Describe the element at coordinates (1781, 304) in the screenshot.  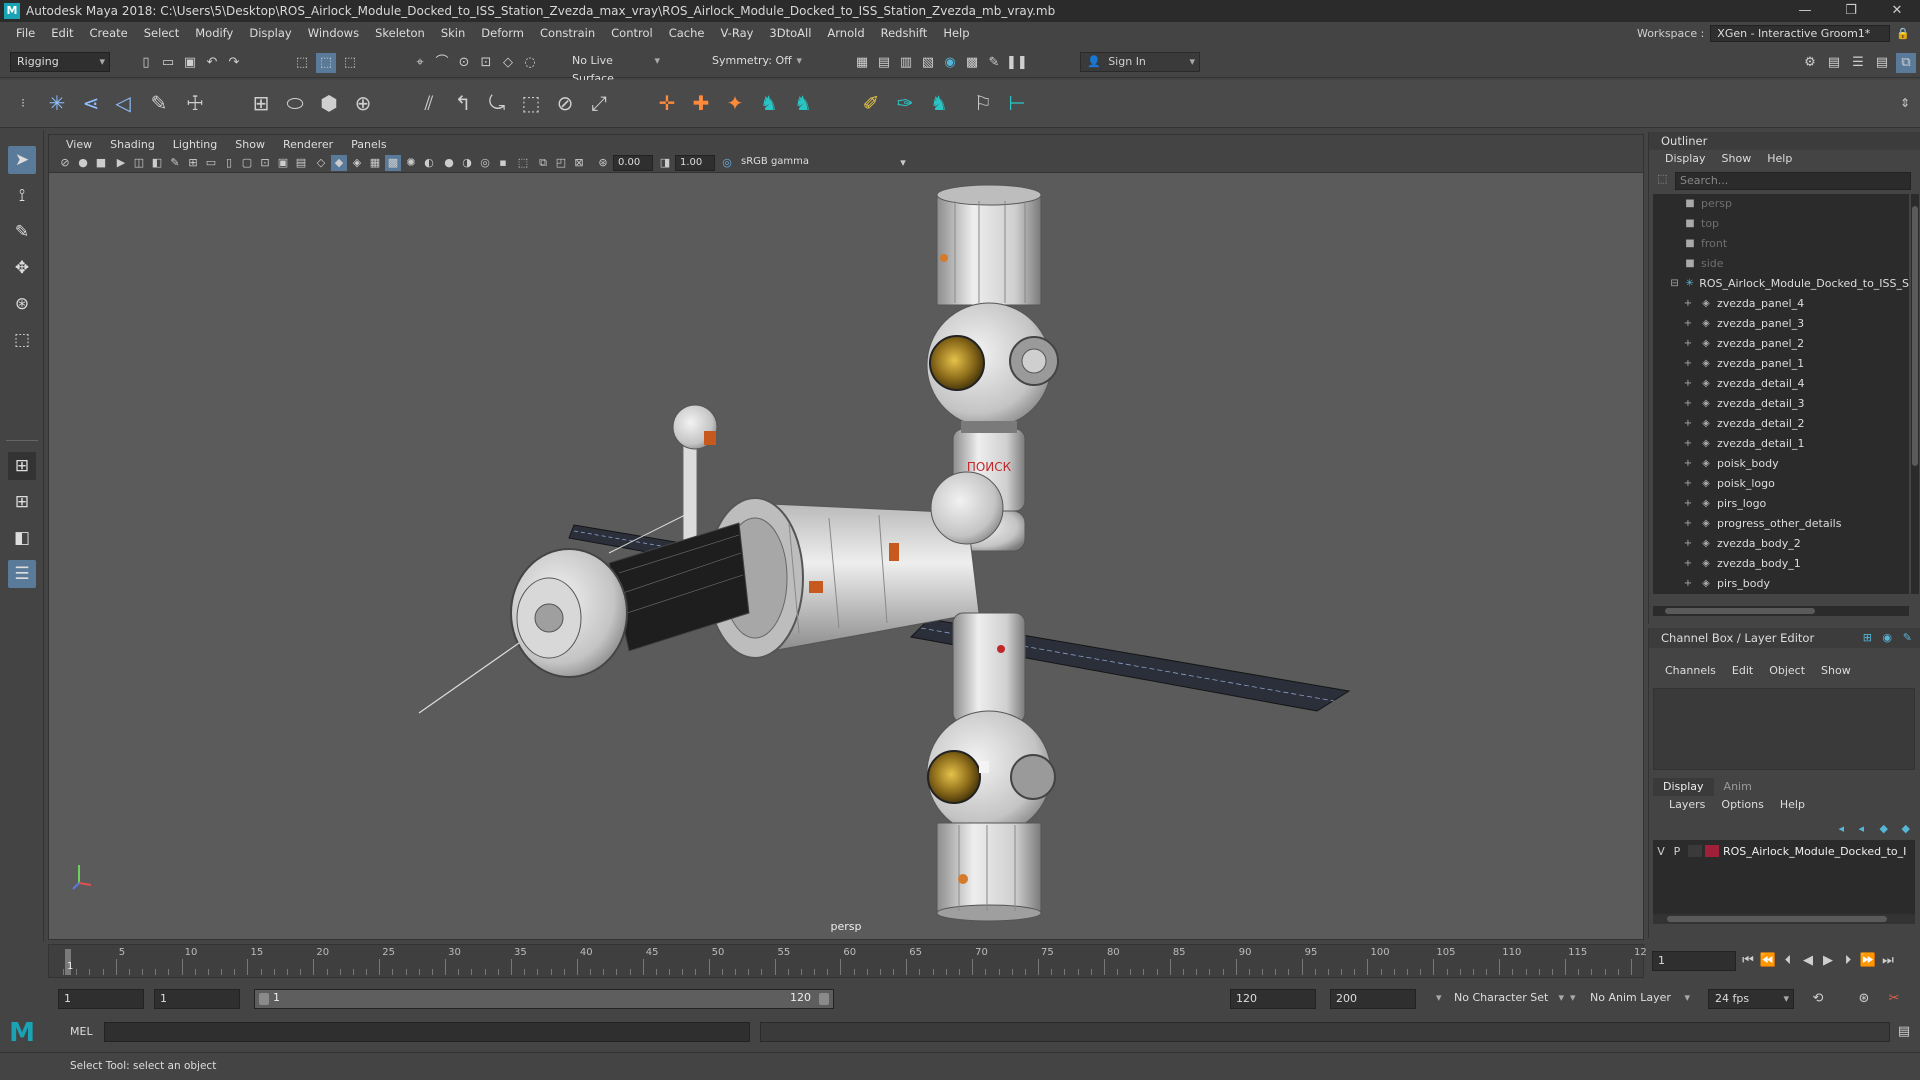
I see `outliner-item-mesh: + ◈ zvezda_panel_4` at that location.